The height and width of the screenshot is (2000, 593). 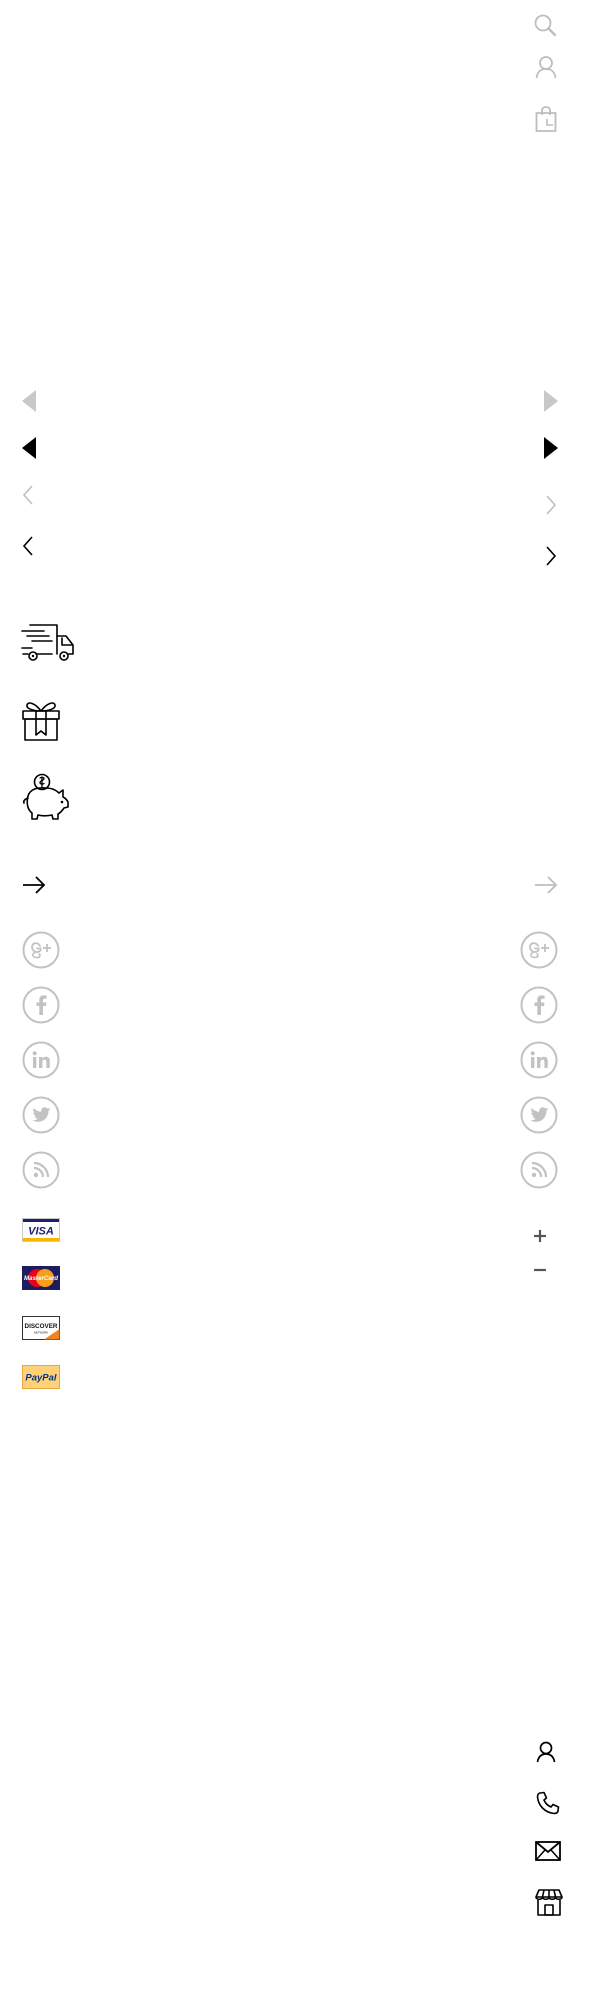 What do you see at coordinates (48, 643) in the screenshot?
I see `delivery-truck-icon` at bounding box center [48, 643].